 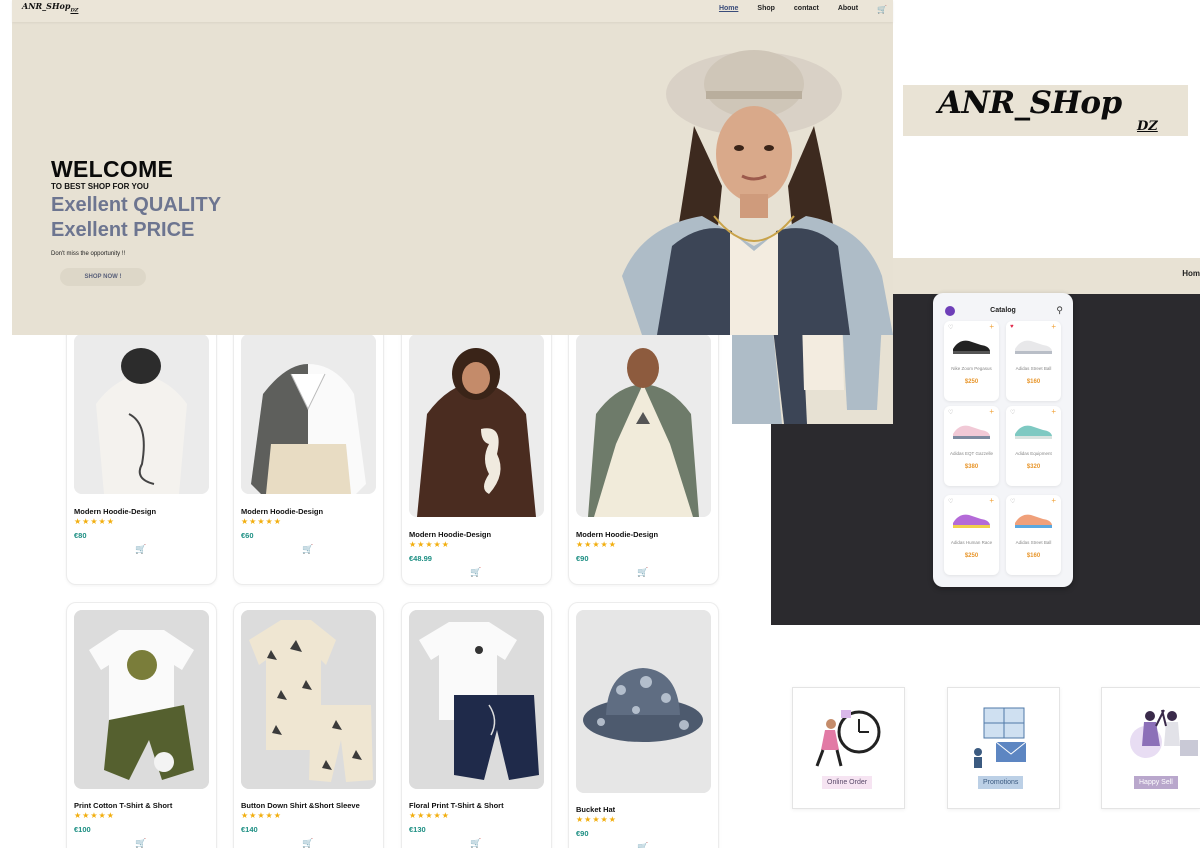 I want to click on product-card: Modern Hoodie-Design ★★★★★ €60 🛒, so click(x=308, y=452).